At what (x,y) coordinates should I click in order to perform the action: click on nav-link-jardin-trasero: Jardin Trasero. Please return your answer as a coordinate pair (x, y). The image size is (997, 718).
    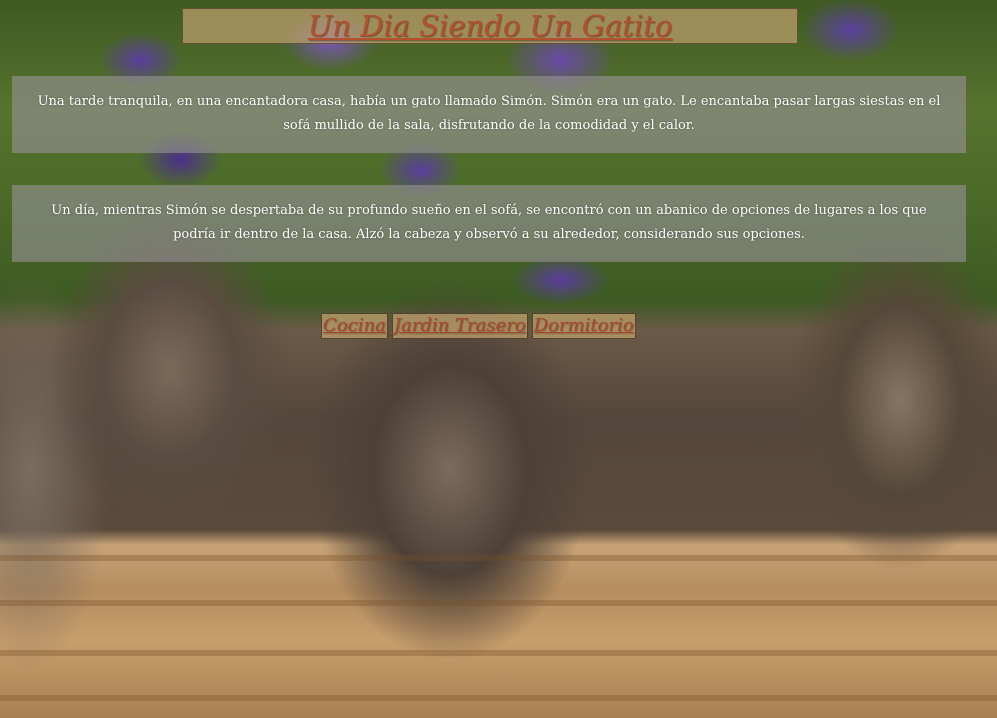
    Looking at the image, I should click on (459, 326).